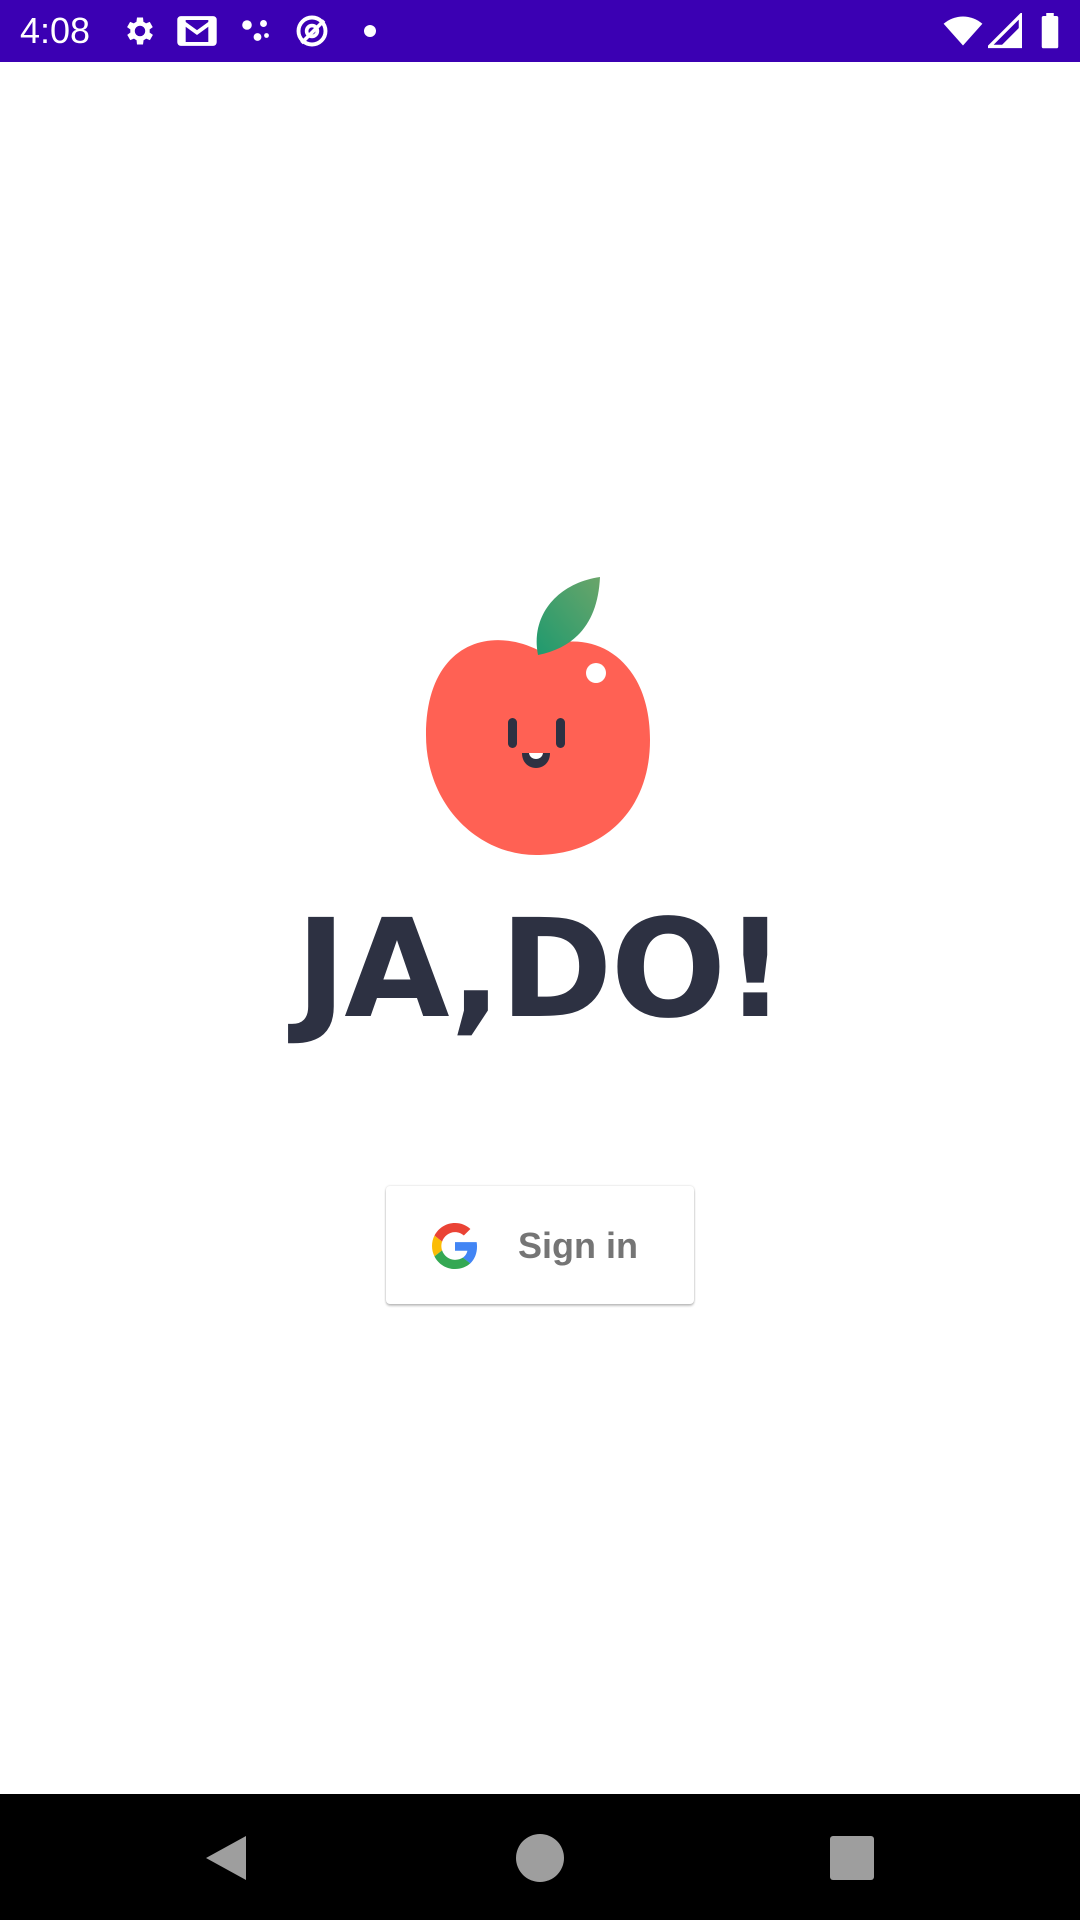 This screenshot has height=1920, width=1080. Describe the element at coordinates (540, 31) in the screenshot. I see `status-bar: 4:08` at that location.